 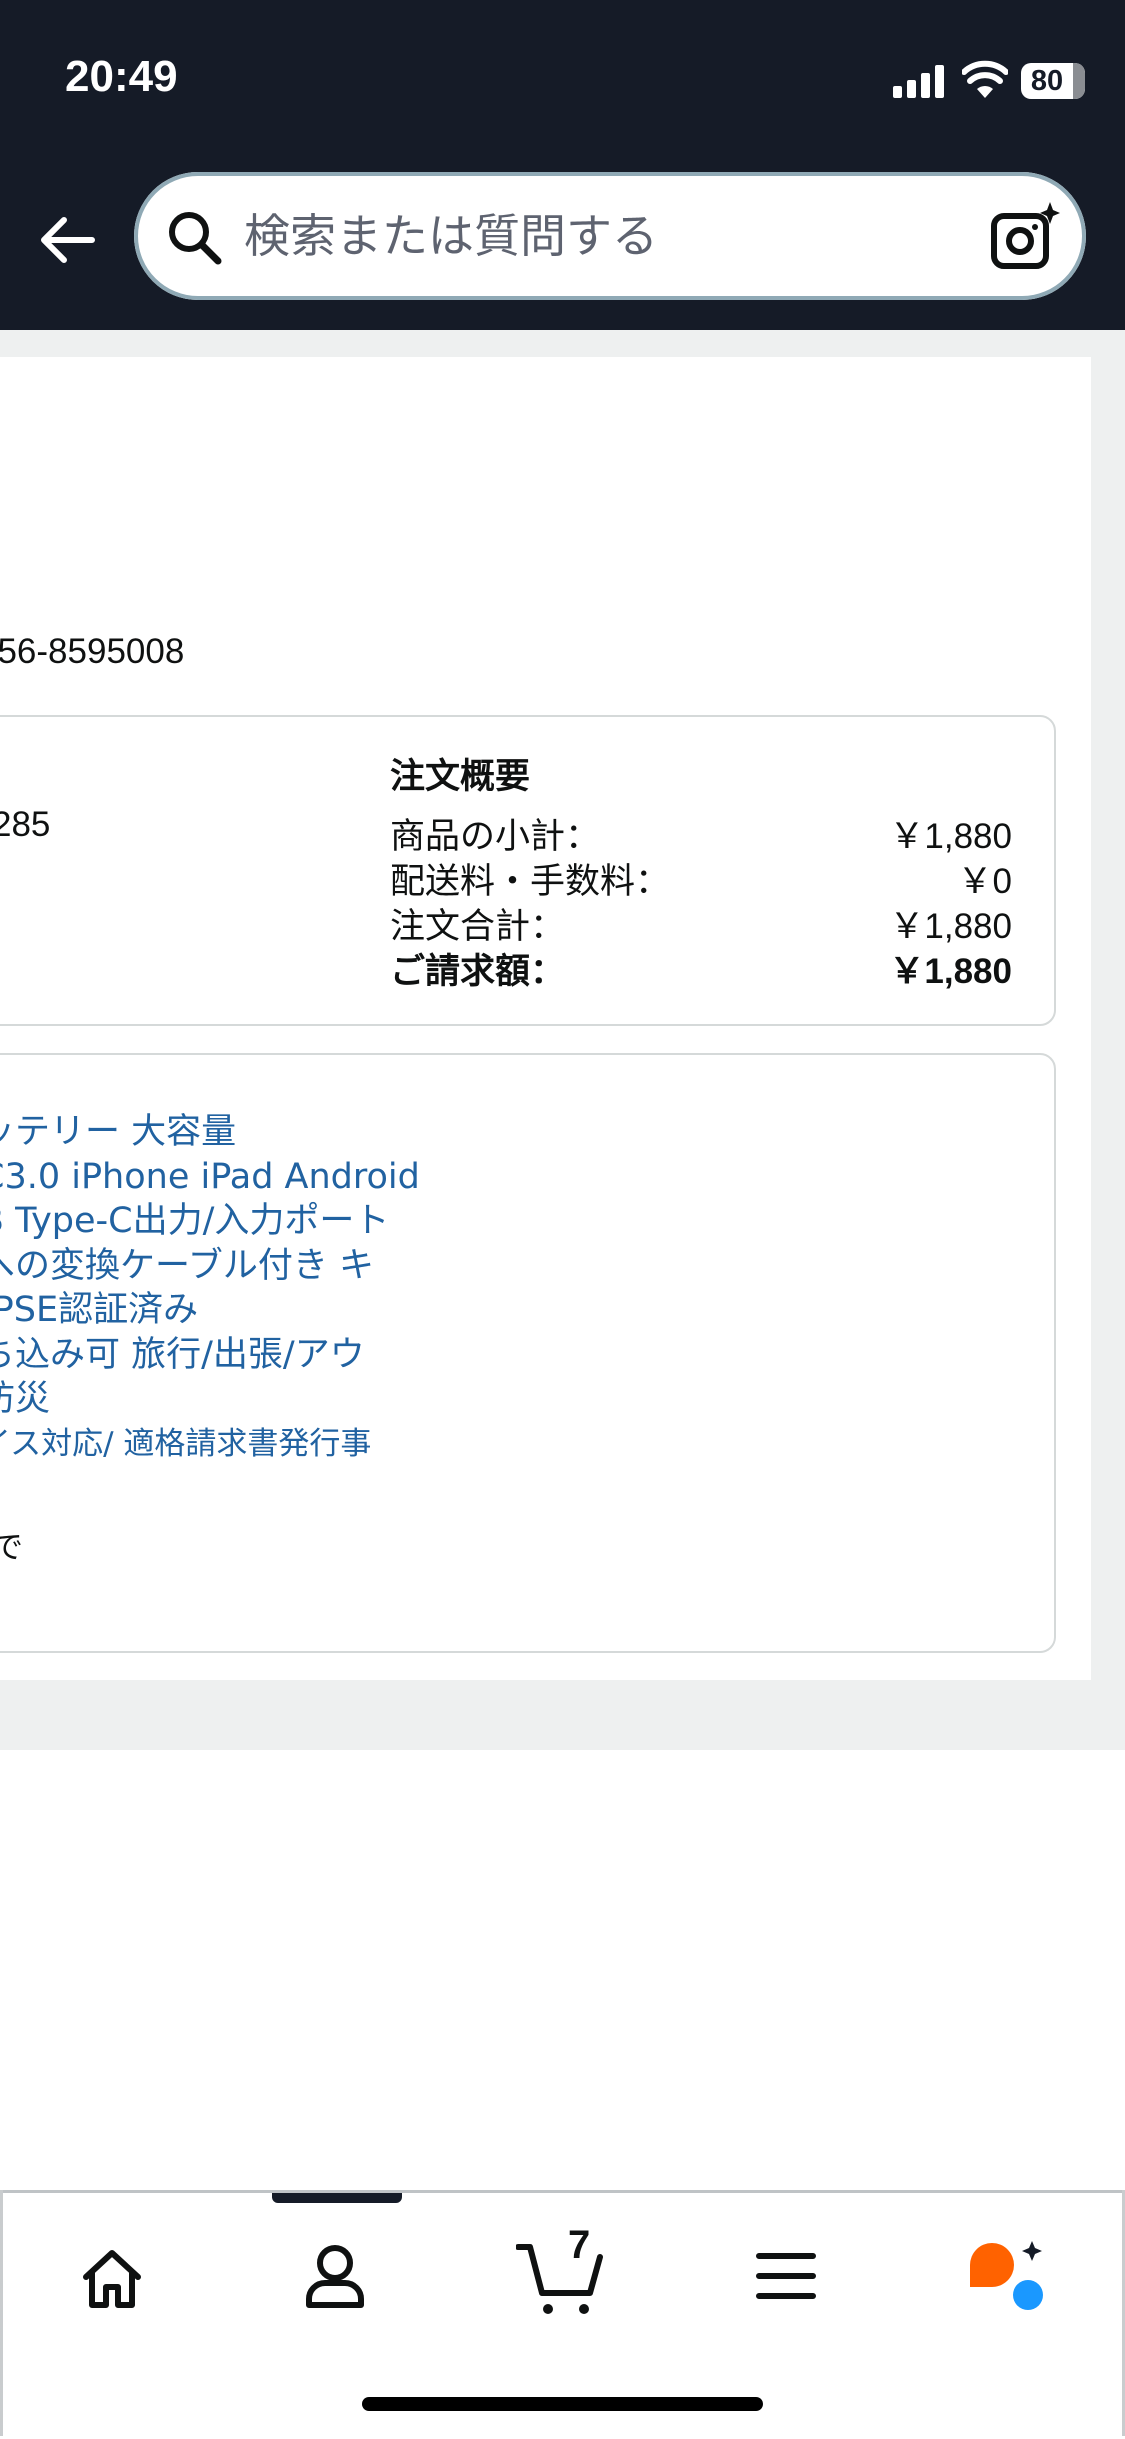 I want to click on summary-row-shipping: 配送料・手数料： ￥0, so click(x=701, y=877).